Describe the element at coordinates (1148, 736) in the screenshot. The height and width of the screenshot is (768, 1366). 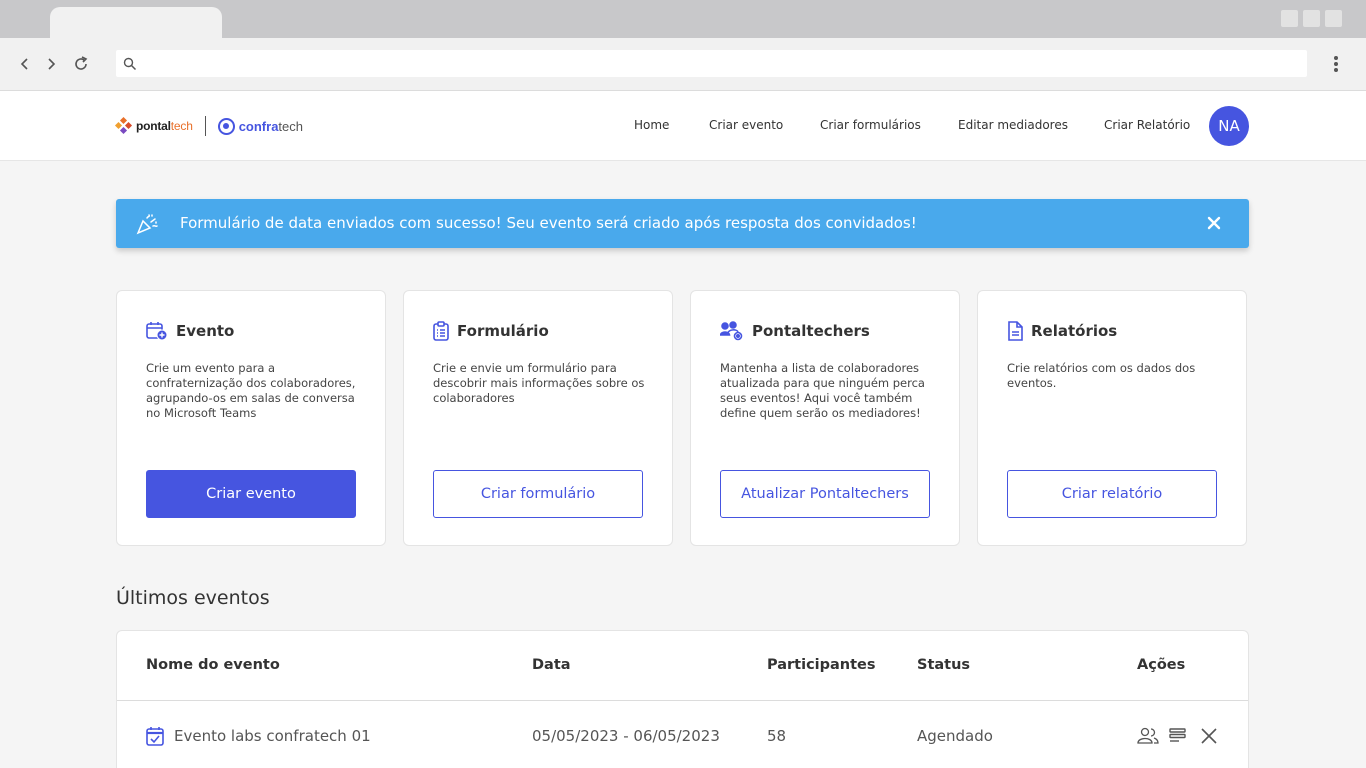
I see `participants-icon` at that location.